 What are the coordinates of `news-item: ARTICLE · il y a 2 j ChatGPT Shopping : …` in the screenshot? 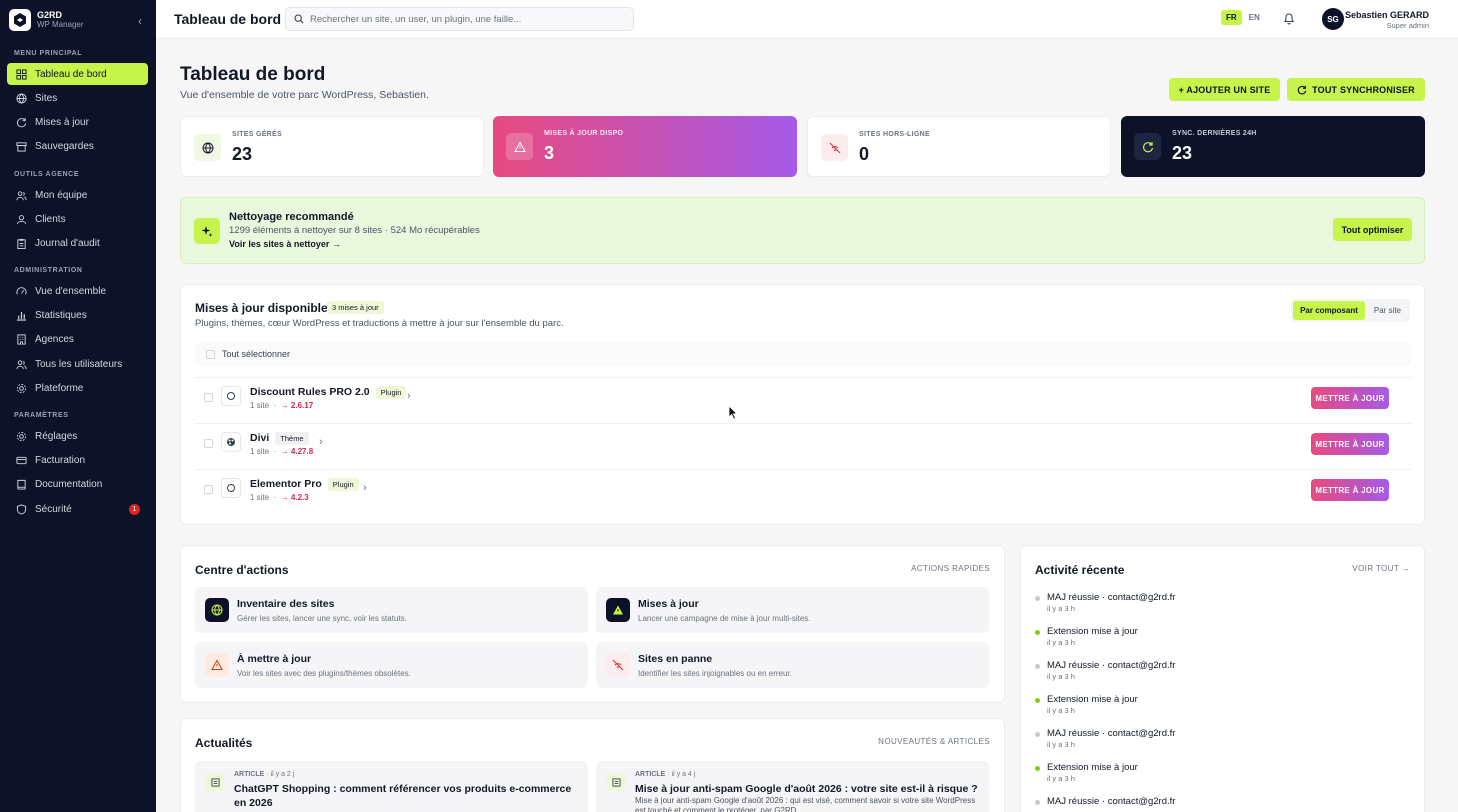 It's located at (391, 786).